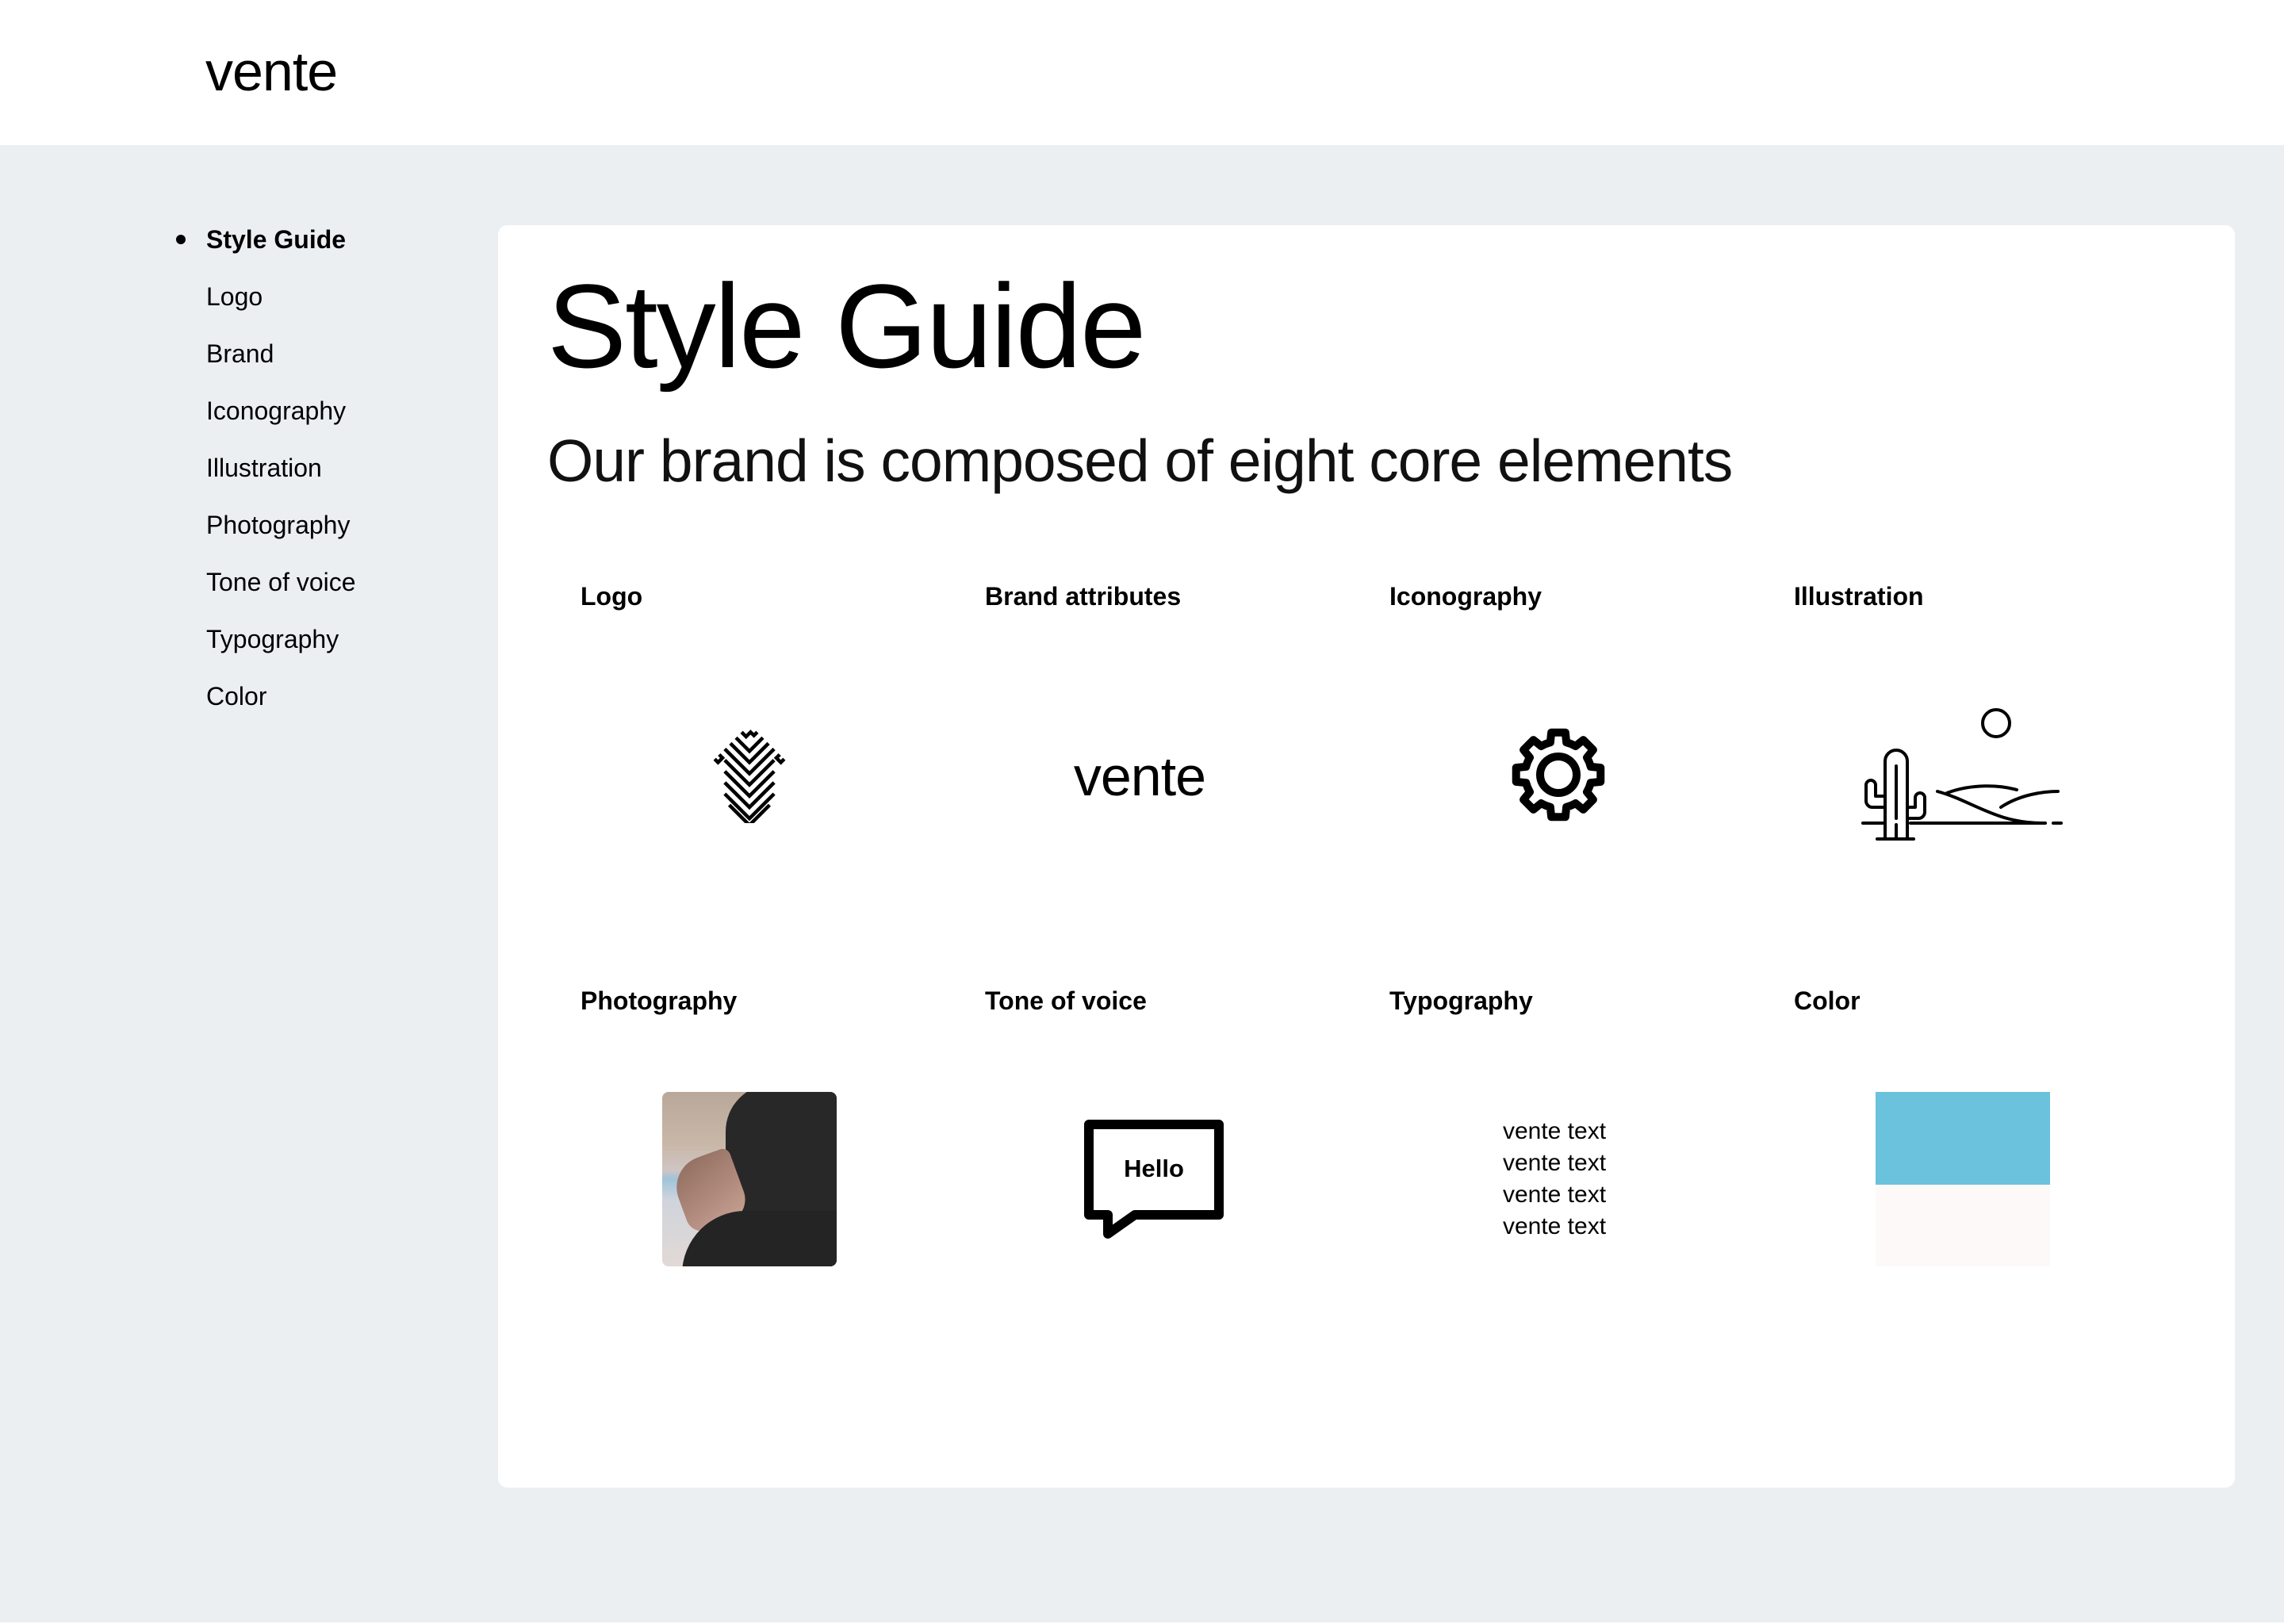 This screenshot has height=1624, width=2284. Describe the element at coordinates (1142, 72) in the screenshot. I see `top-header: vente` at that location.